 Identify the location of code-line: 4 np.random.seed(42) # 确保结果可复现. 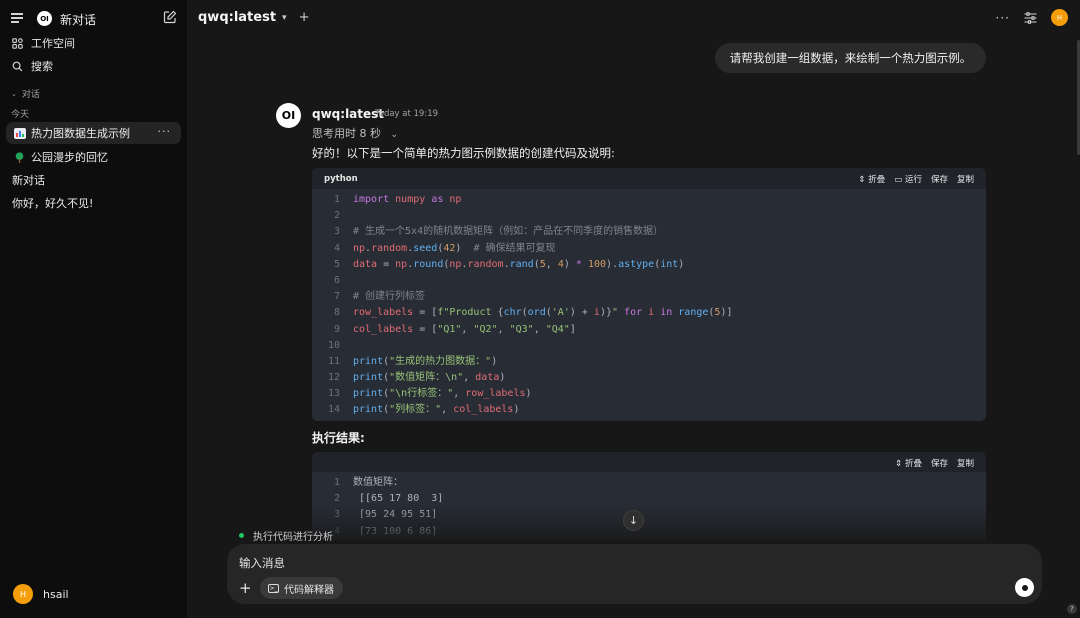
(444, 248).